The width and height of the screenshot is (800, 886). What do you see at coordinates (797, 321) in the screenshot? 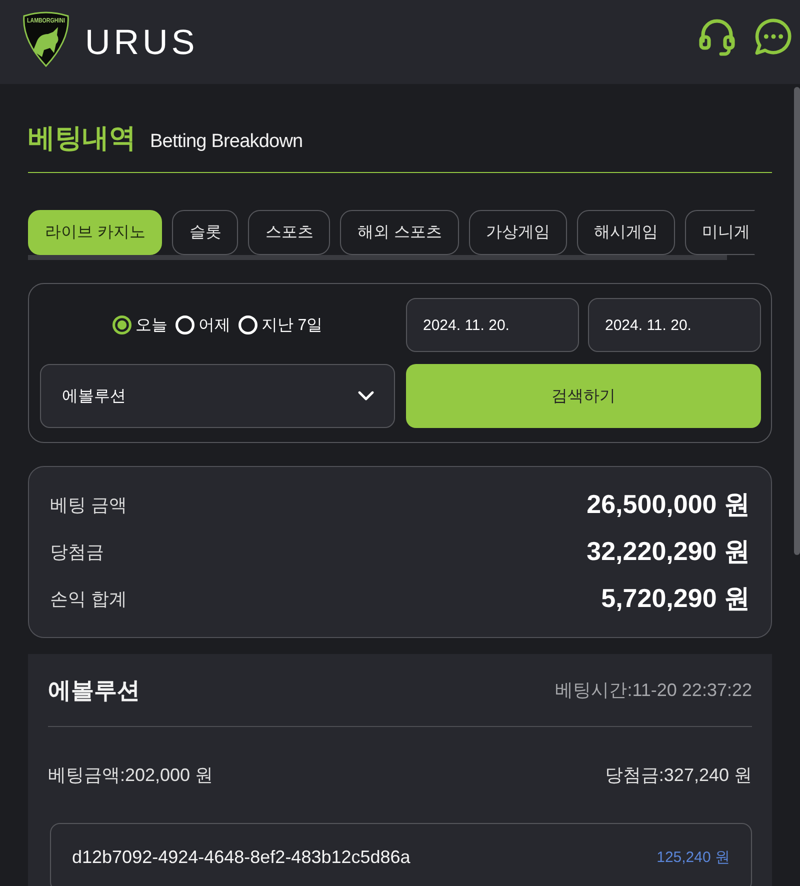
I see `page-scrollbar` at bounding box center [797, 321].